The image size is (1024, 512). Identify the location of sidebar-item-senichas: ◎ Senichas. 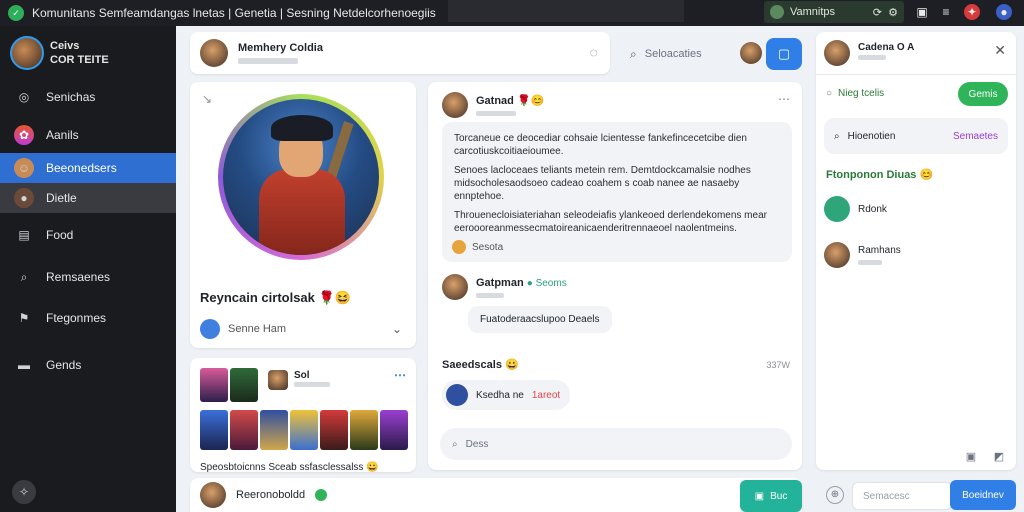
(88, 97).